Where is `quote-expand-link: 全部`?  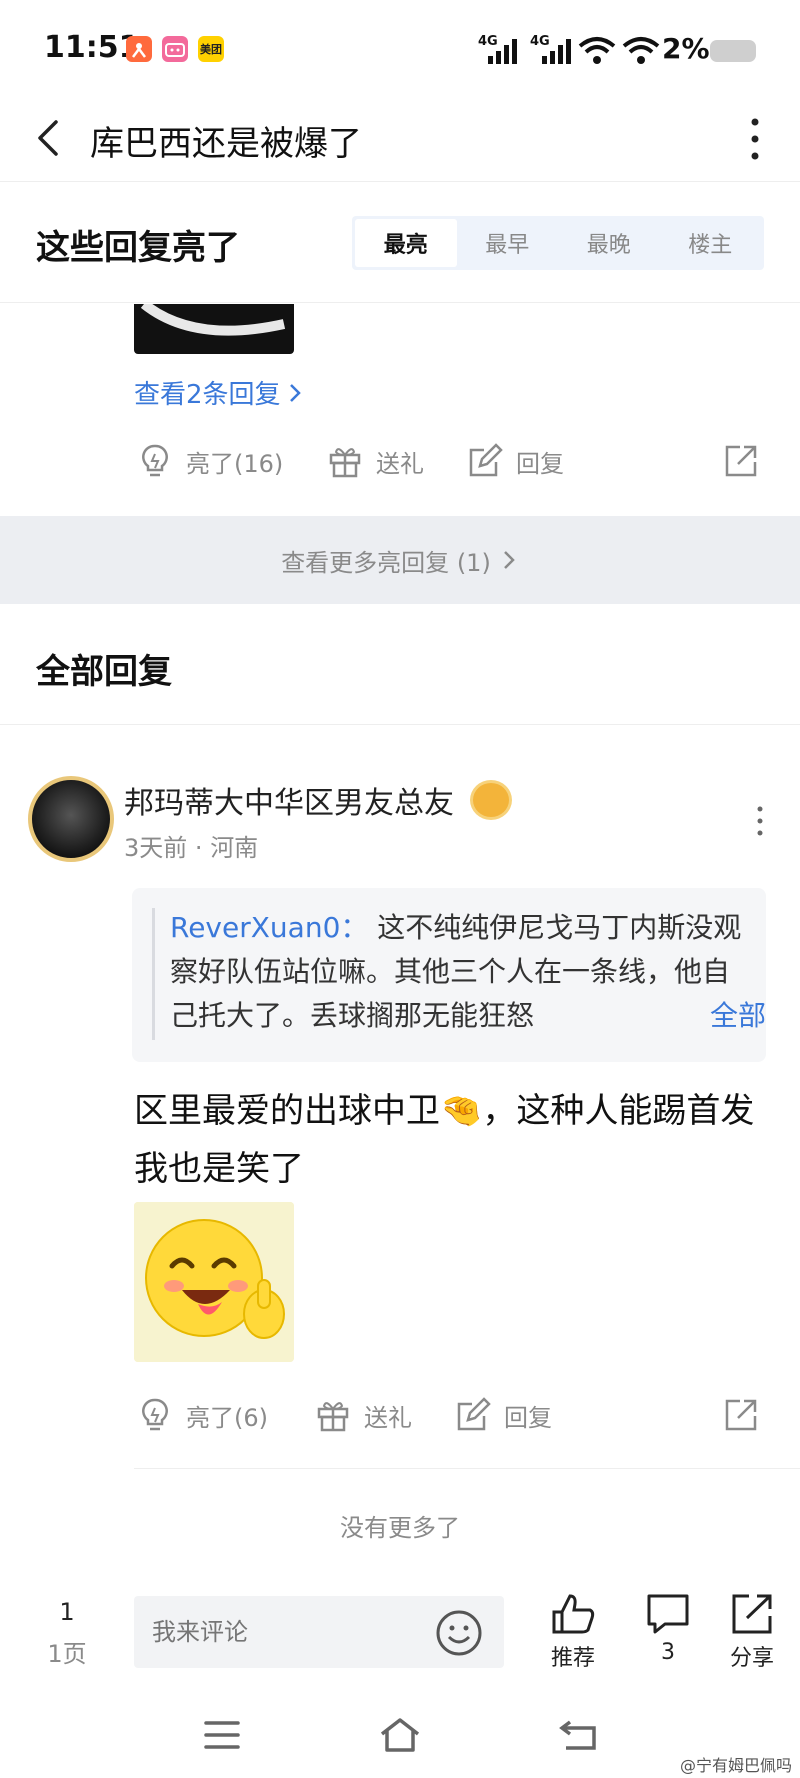 quote-expand-link: 全部 is located at coordinates (726, 1014).